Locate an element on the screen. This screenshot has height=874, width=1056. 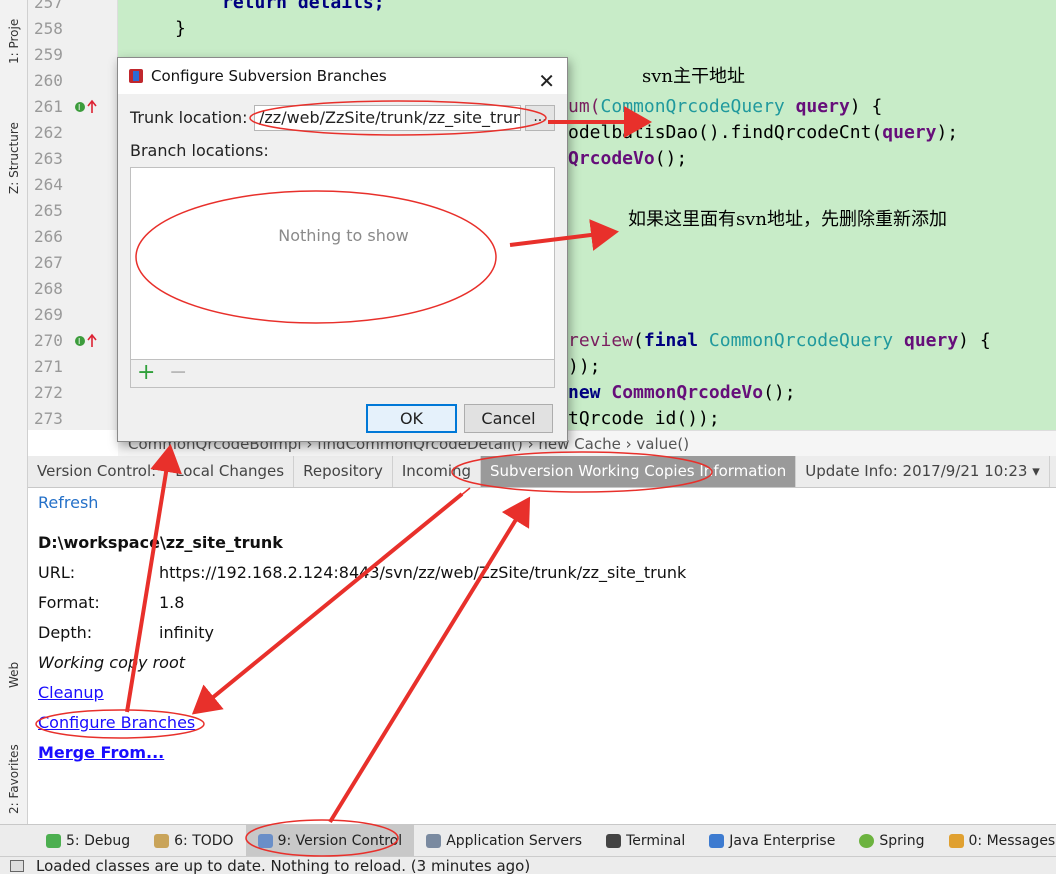
code-token: CommonQrcodeVo is located at coordinates (687, 392).